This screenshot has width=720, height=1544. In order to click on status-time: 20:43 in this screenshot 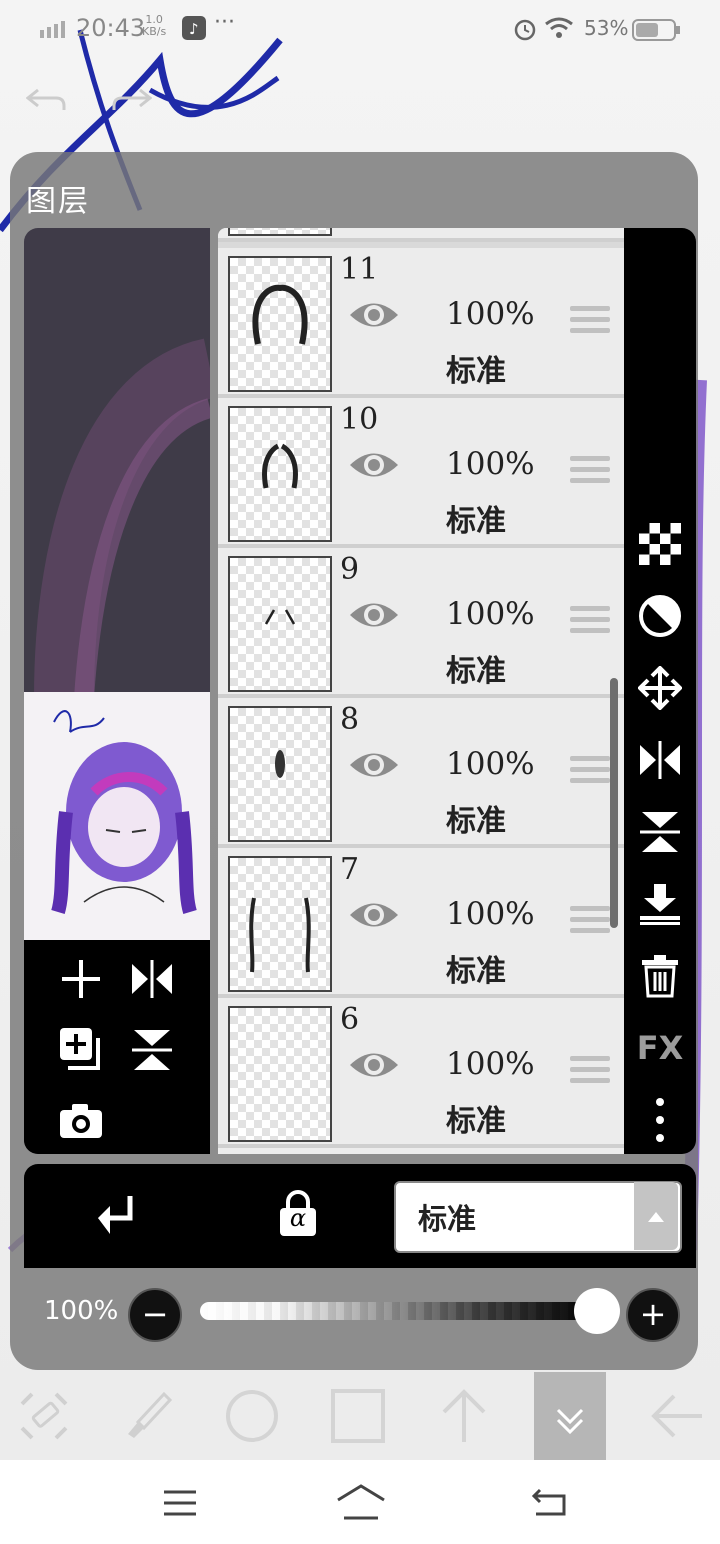, I will do `click(111, 28)`.